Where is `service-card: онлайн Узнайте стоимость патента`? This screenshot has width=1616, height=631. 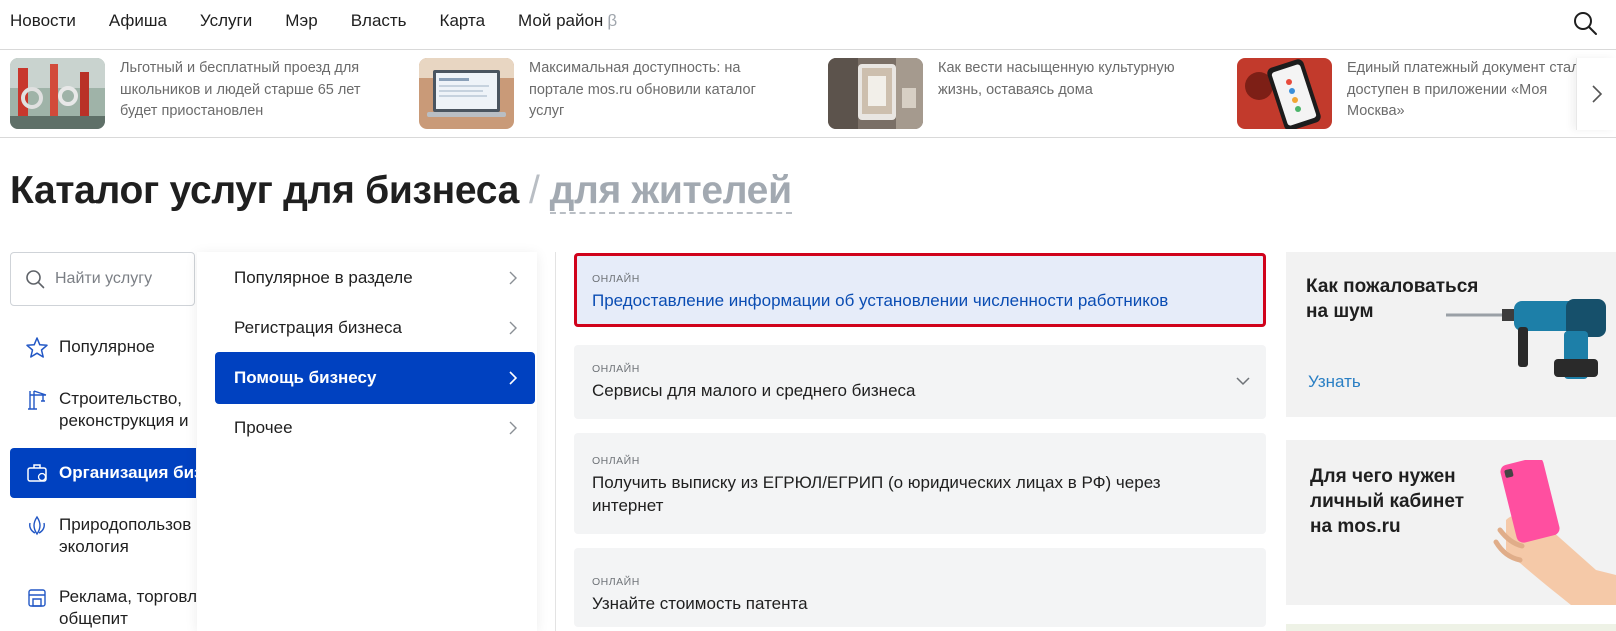 service-card: онлайн Узнайте стоимость патента is located at coordinates (920, 587).